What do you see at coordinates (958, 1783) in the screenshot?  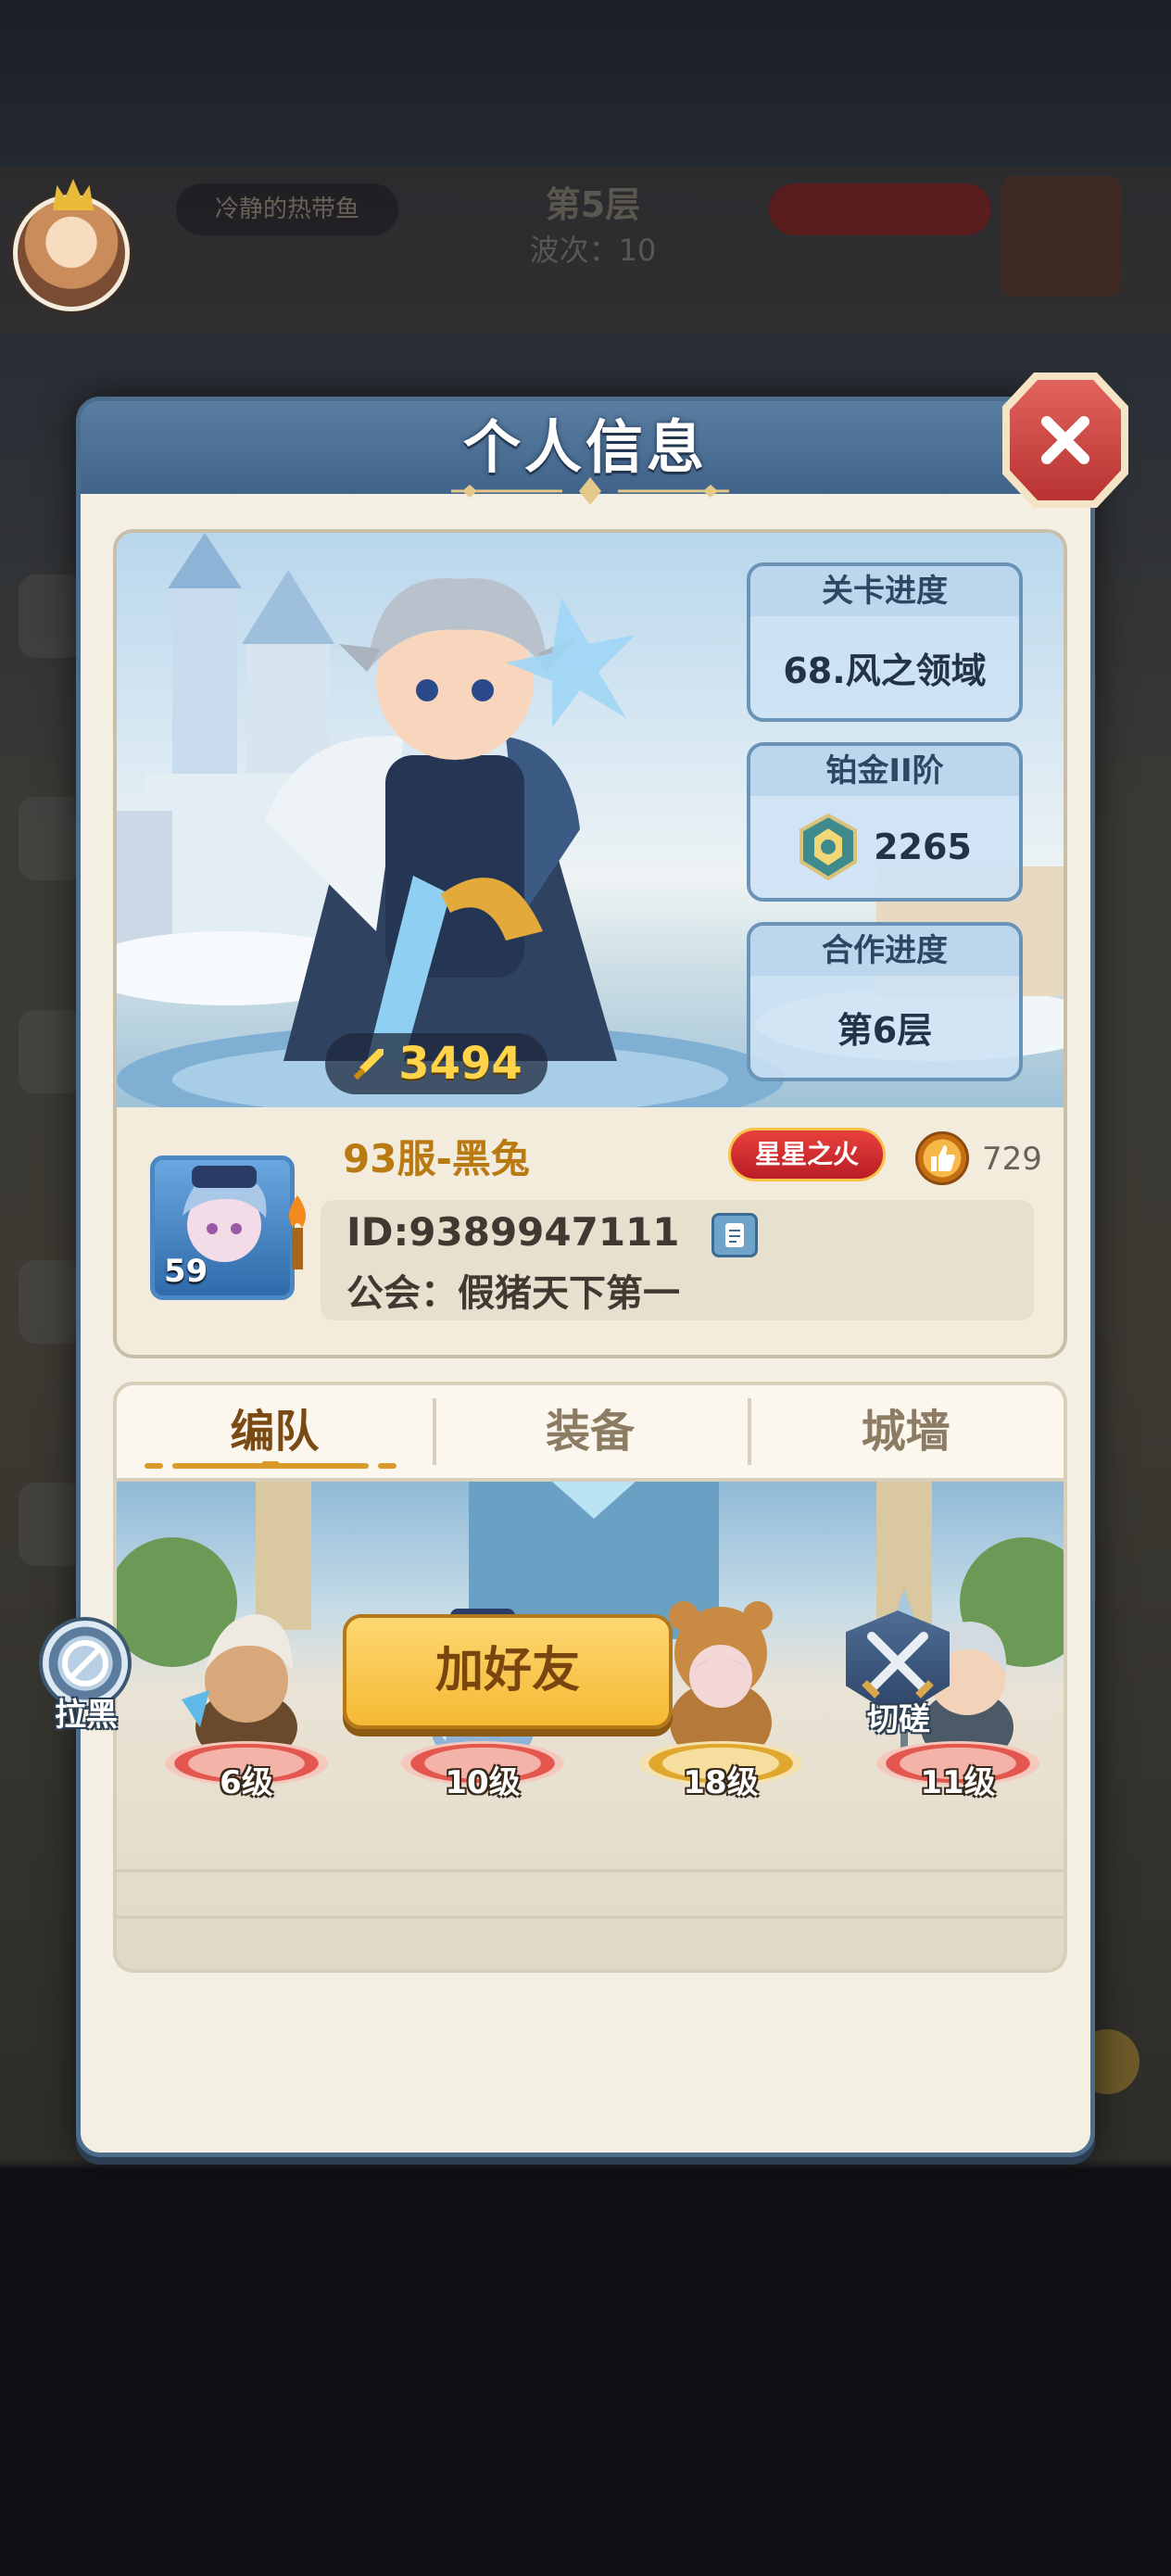 I see `hero-level: 11级` at bounding box center [958, 1783].